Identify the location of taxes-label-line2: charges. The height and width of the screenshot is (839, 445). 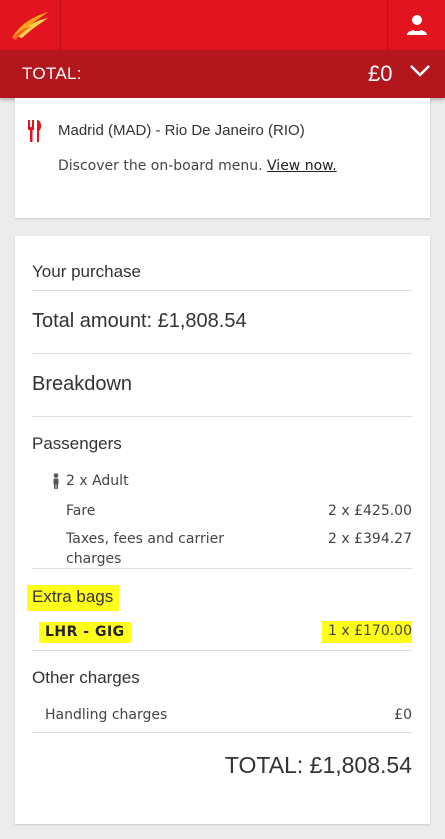
(94, 559).